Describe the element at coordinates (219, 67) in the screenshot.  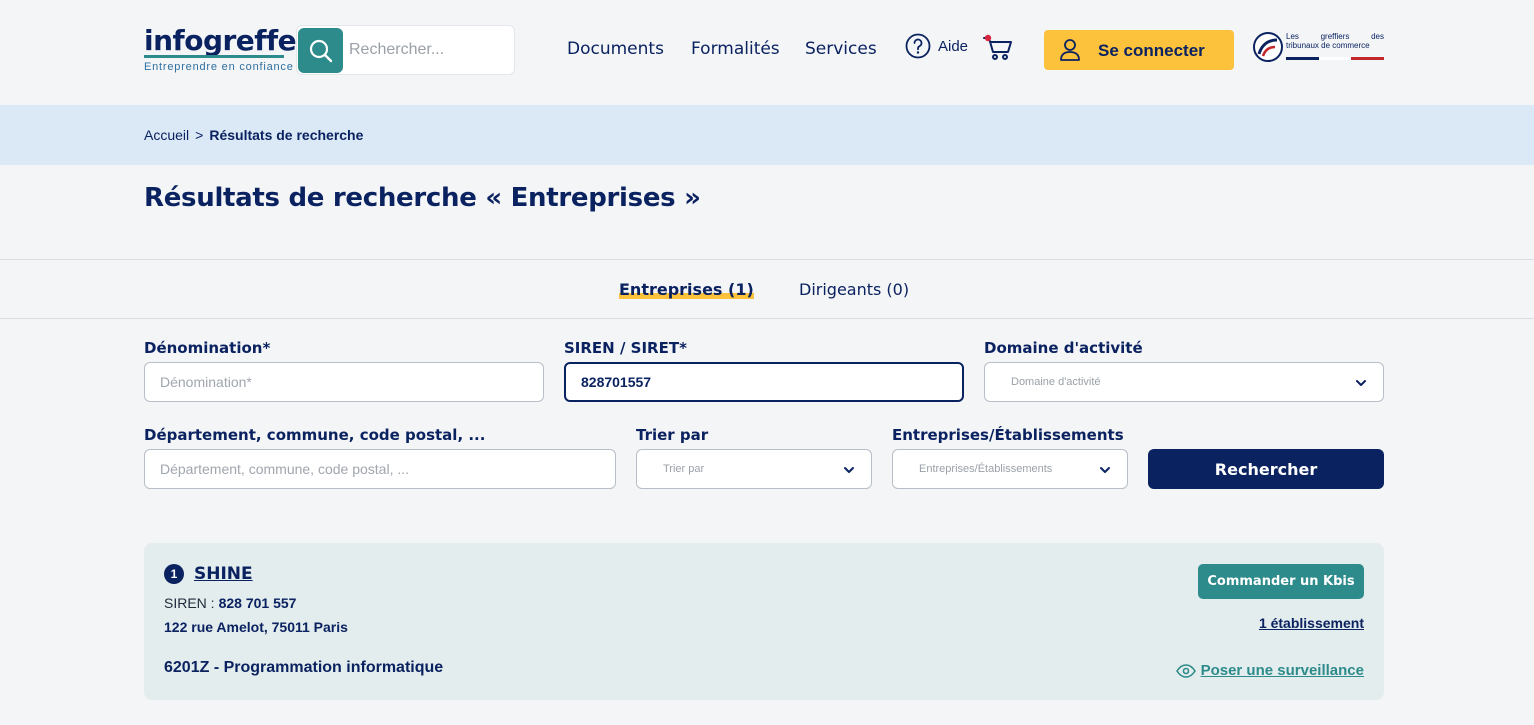
I see `logo-tagline: Entreprendre en confiance` at that location.